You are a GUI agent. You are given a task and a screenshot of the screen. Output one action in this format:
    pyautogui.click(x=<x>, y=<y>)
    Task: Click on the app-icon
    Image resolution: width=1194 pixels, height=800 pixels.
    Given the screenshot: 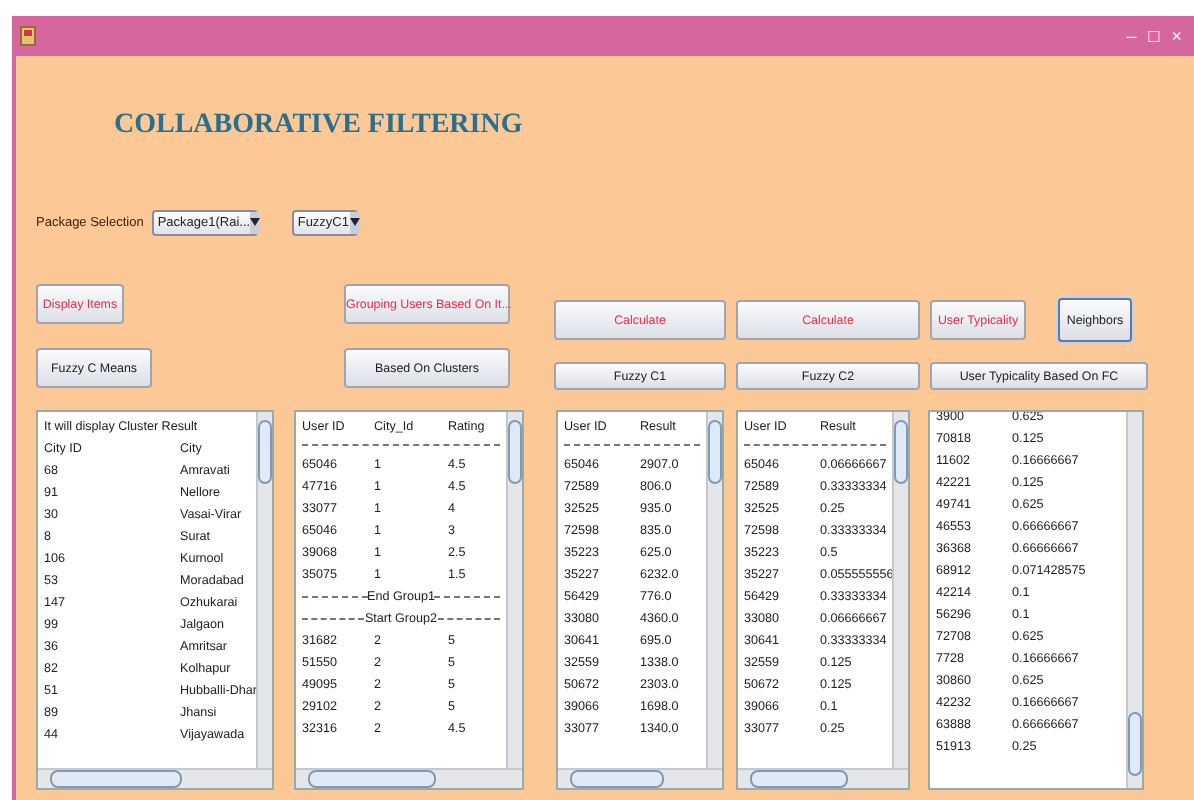 What is the action you would take?
    pyautogui.click(x=28, y=36)
    